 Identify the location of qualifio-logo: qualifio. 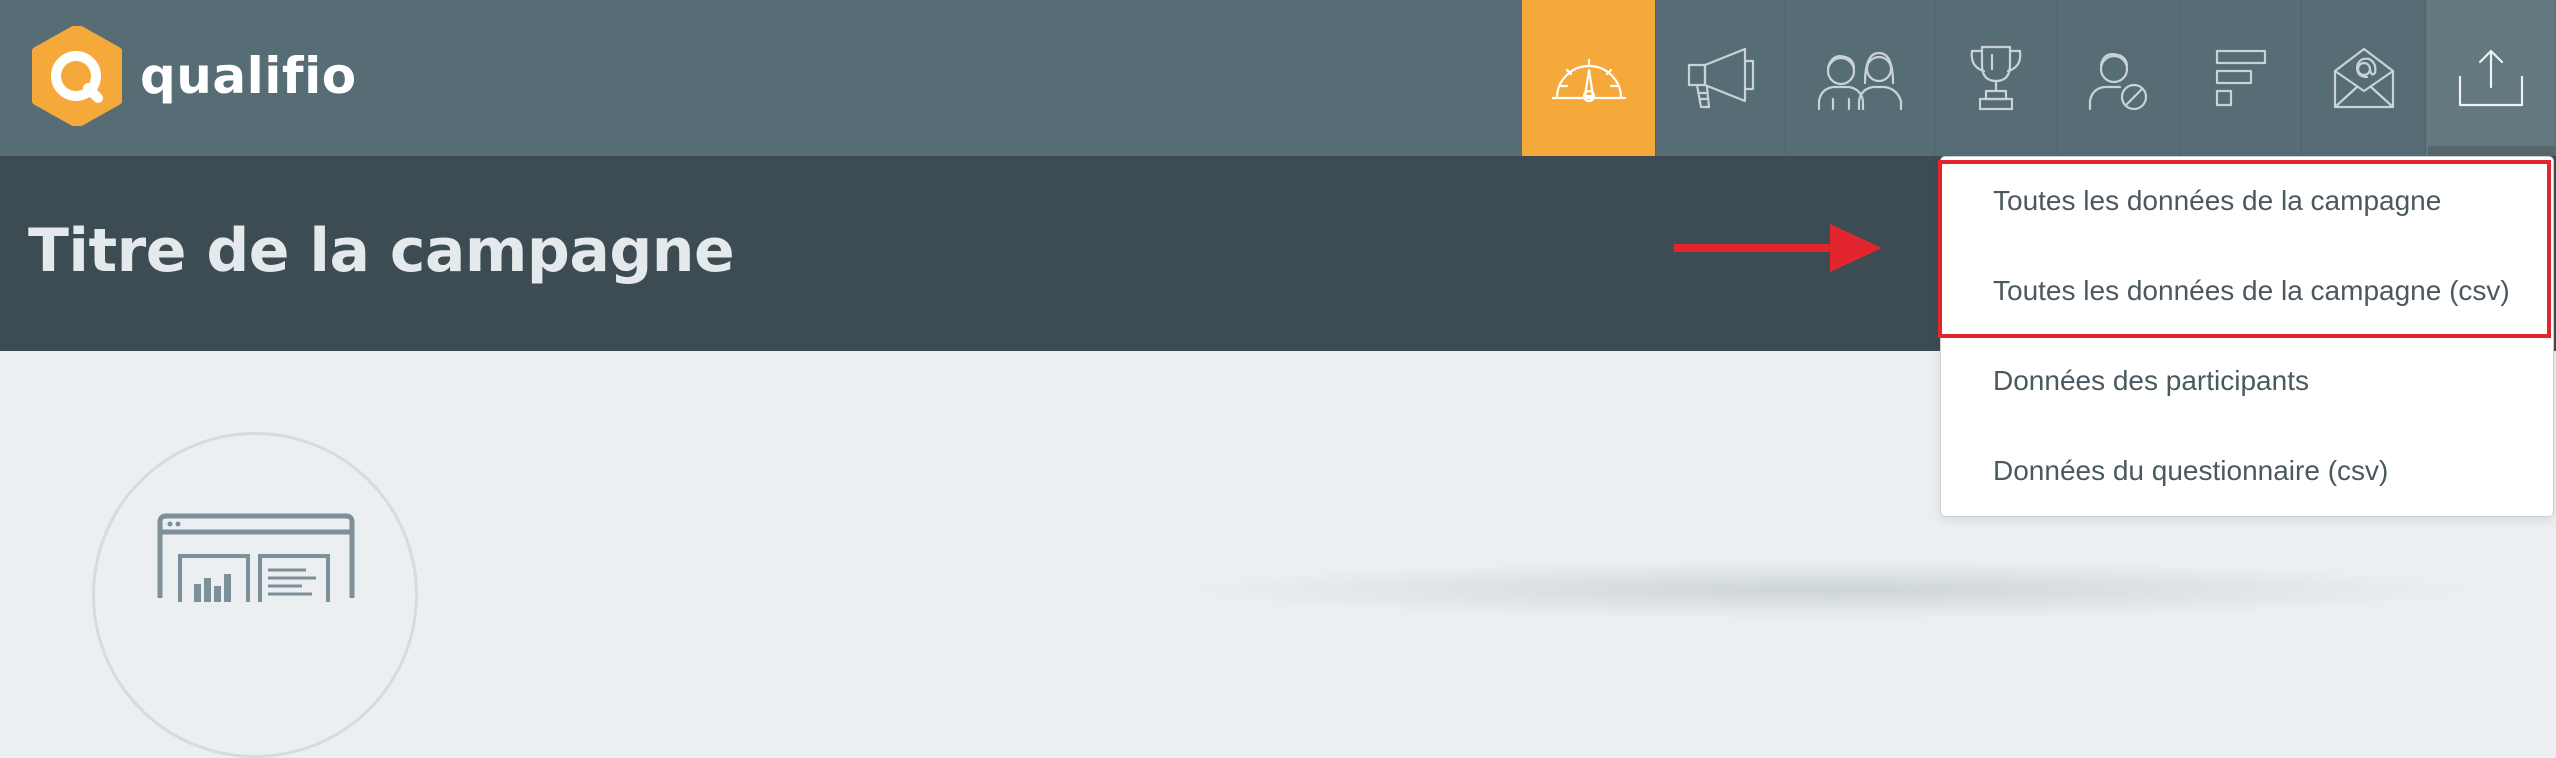
(193, 76).